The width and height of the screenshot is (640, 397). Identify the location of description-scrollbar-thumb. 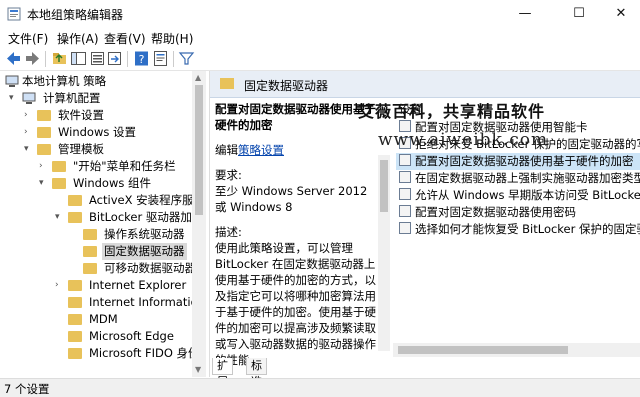
(384, 186).